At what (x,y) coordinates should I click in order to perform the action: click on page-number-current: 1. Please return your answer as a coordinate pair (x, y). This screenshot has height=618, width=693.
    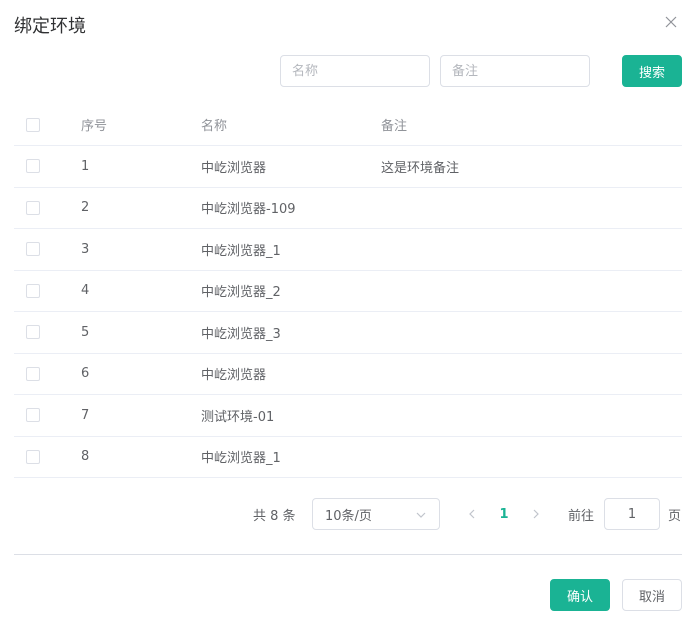
    Looking at the image, I should click on (504, 514).